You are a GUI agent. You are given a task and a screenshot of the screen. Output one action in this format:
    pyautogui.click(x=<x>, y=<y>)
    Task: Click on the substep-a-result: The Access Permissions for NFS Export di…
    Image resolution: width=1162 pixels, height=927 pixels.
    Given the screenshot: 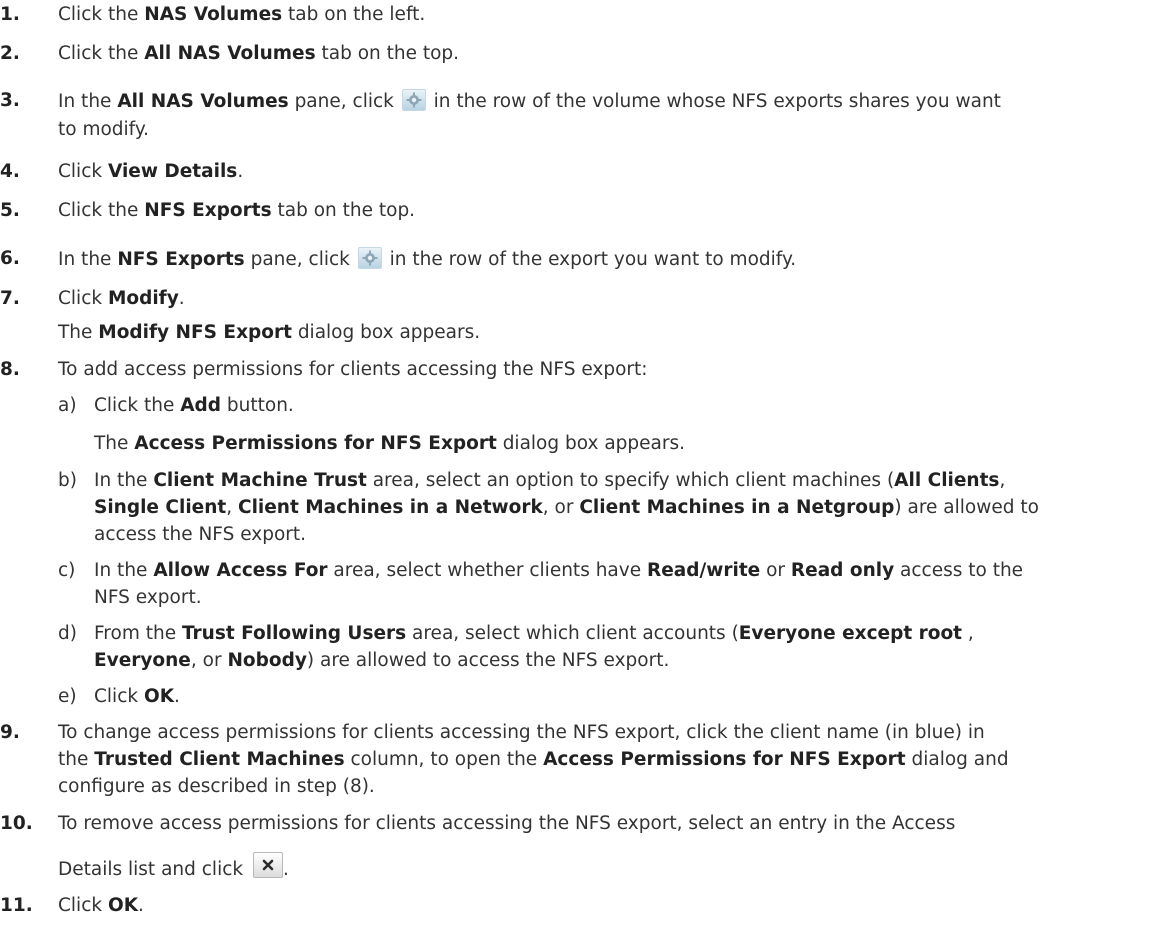 What is the action you would take?
    pyautogui.click(x=389, y=443)
    